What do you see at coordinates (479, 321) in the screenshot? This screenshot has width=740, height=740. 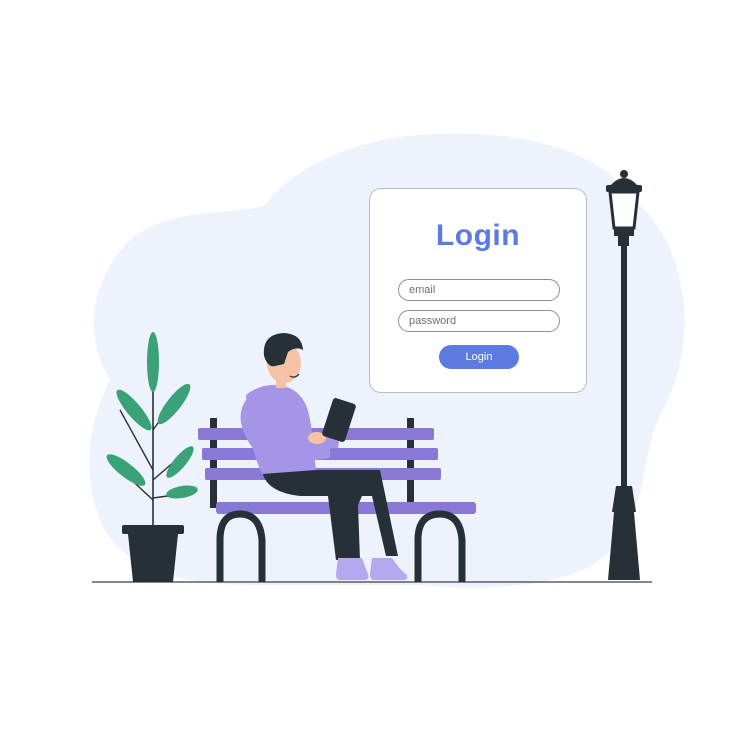 I see `password-field` at bounding box center [479, 321].